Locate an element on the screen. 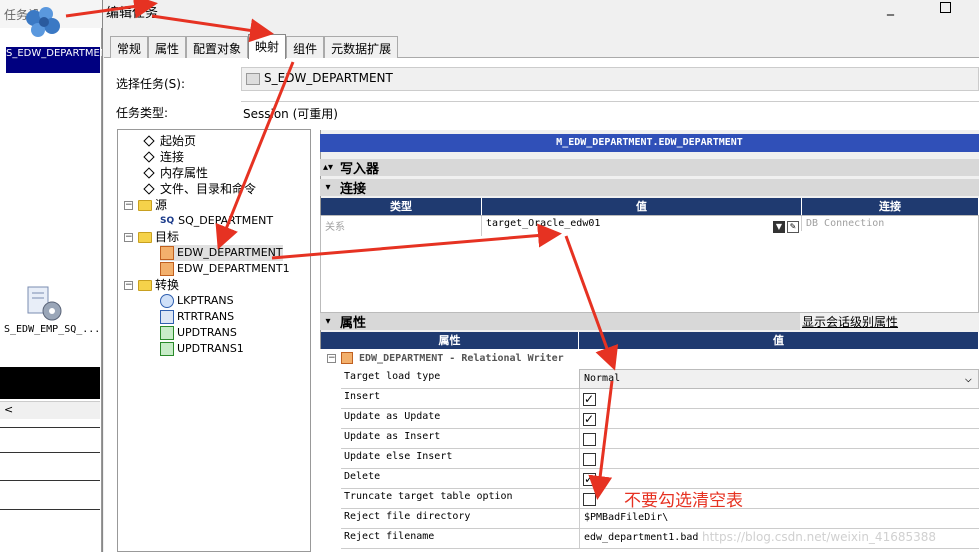  tree-item-rtrtrans: RTRTRANS is located at coordinates (197, 317).